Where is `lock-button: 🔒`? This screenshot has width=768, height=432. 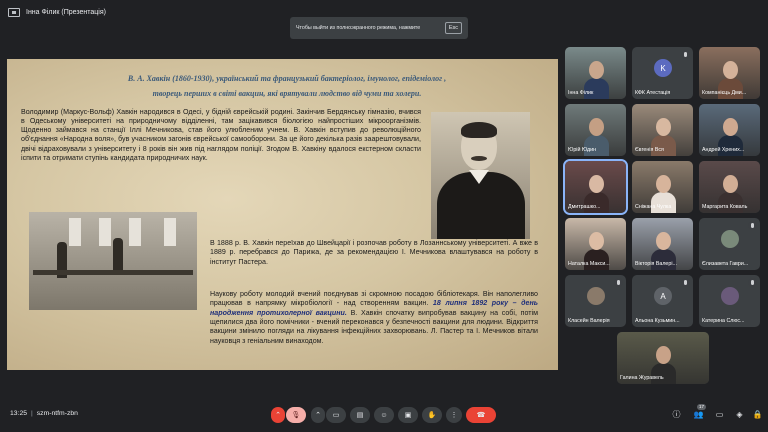 lock-button: 🔒 is located at coordinates (757, 414).